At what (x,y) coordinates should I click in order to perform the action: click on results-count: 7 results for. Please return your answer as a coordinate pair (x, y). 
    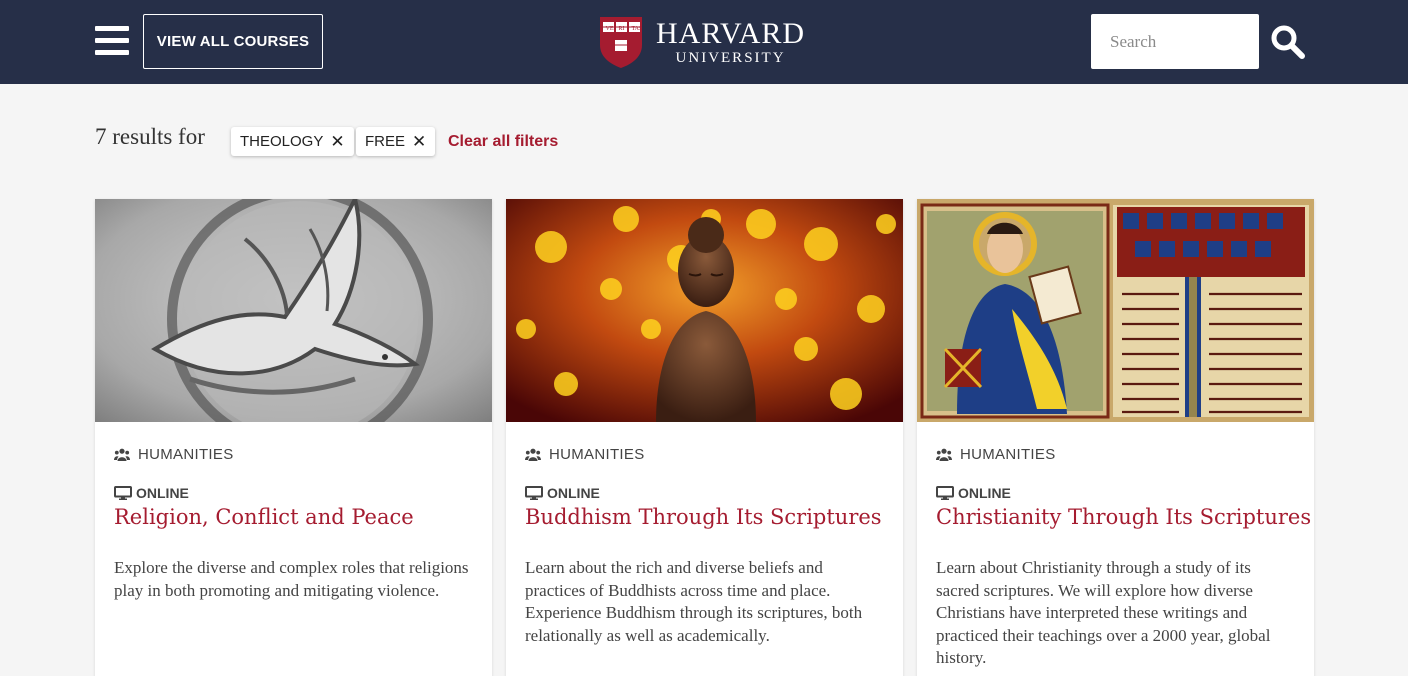
    Looking at the image, I should click on (150, 136).